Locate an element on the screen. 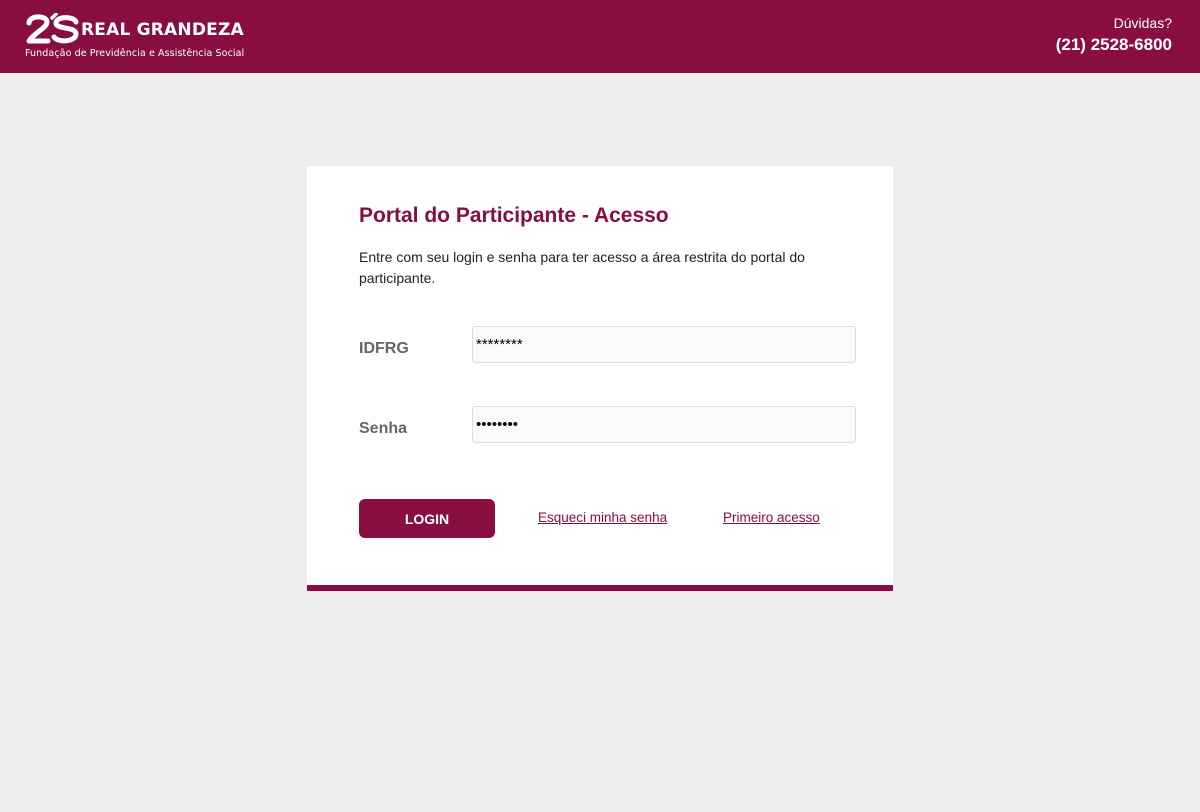  password-input is located at coordinates (664, 424).